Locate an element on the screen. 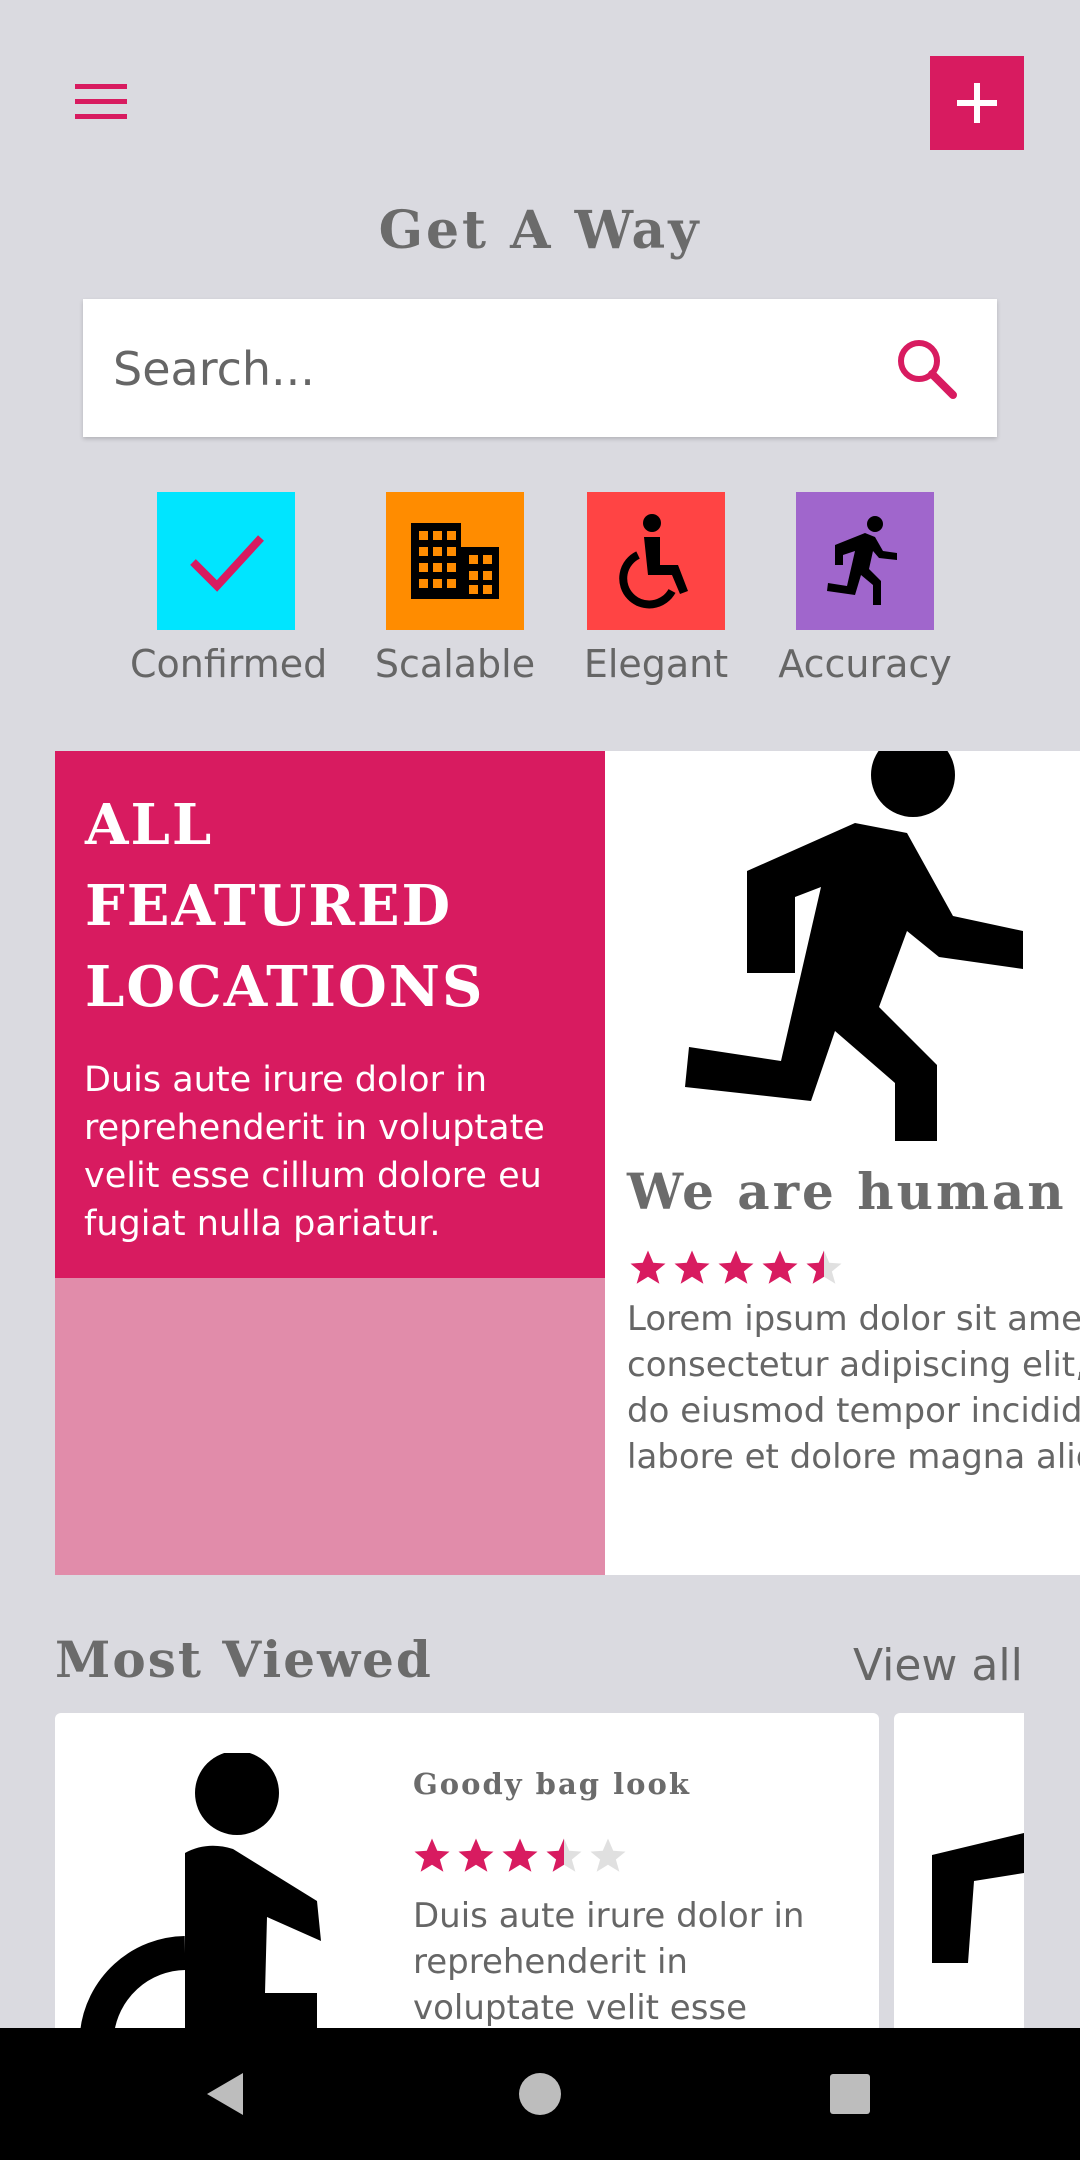 The image size is (1080, 2160). most-viewed-card-partial is located at coordinates (959, 1873).